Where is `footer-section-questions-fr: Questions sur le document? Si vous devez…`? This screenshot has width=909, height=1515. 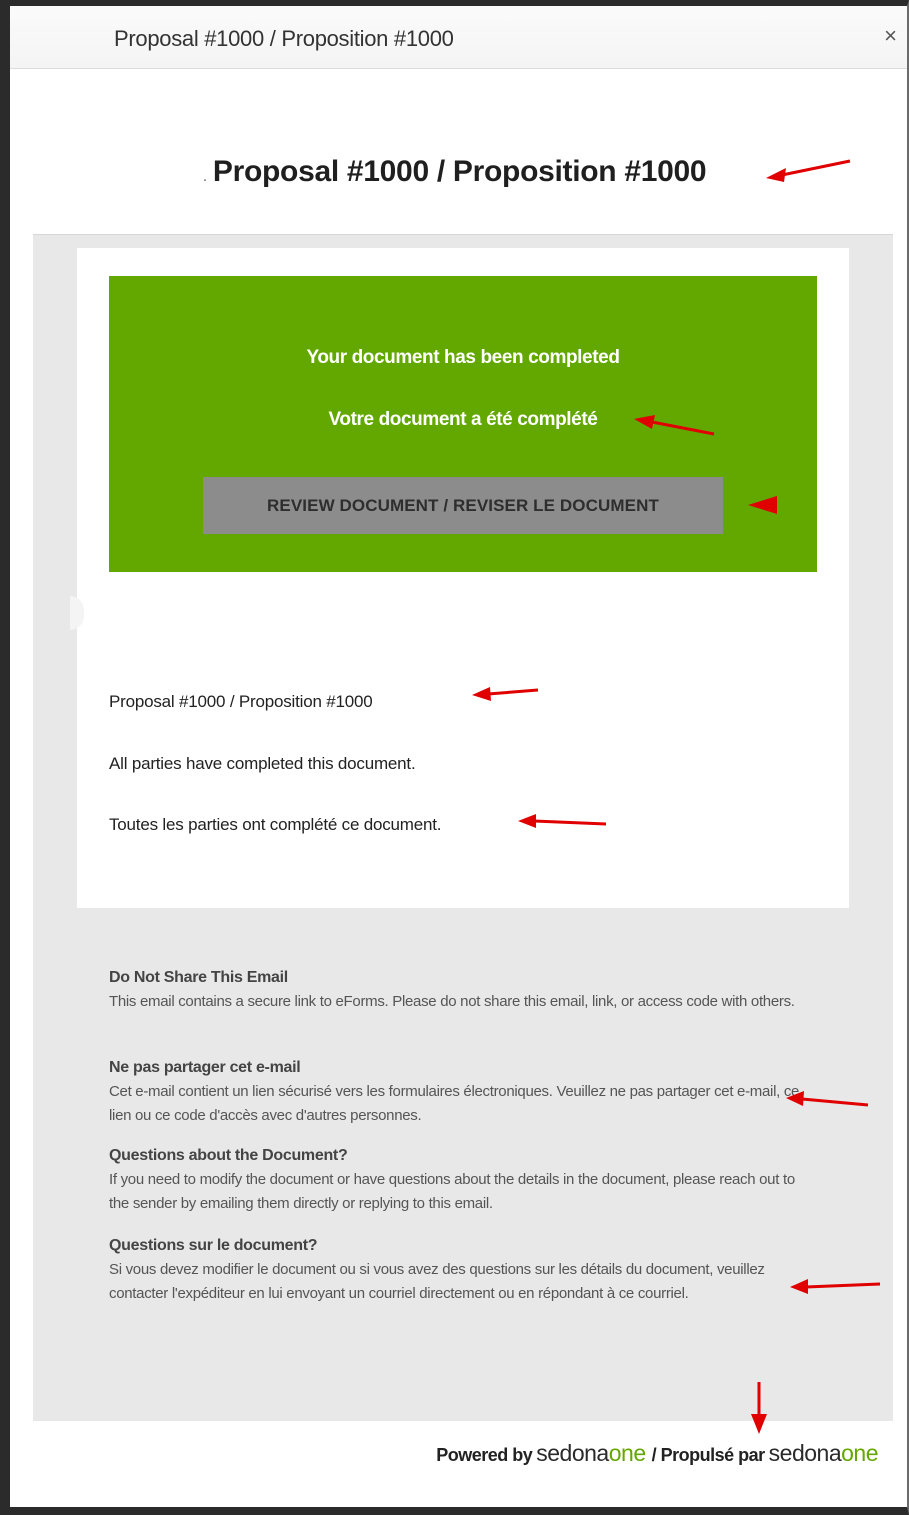 footer-section-questions-fr: Questions sur le document? Si vous devez… is located at coordinates (459, 1270).